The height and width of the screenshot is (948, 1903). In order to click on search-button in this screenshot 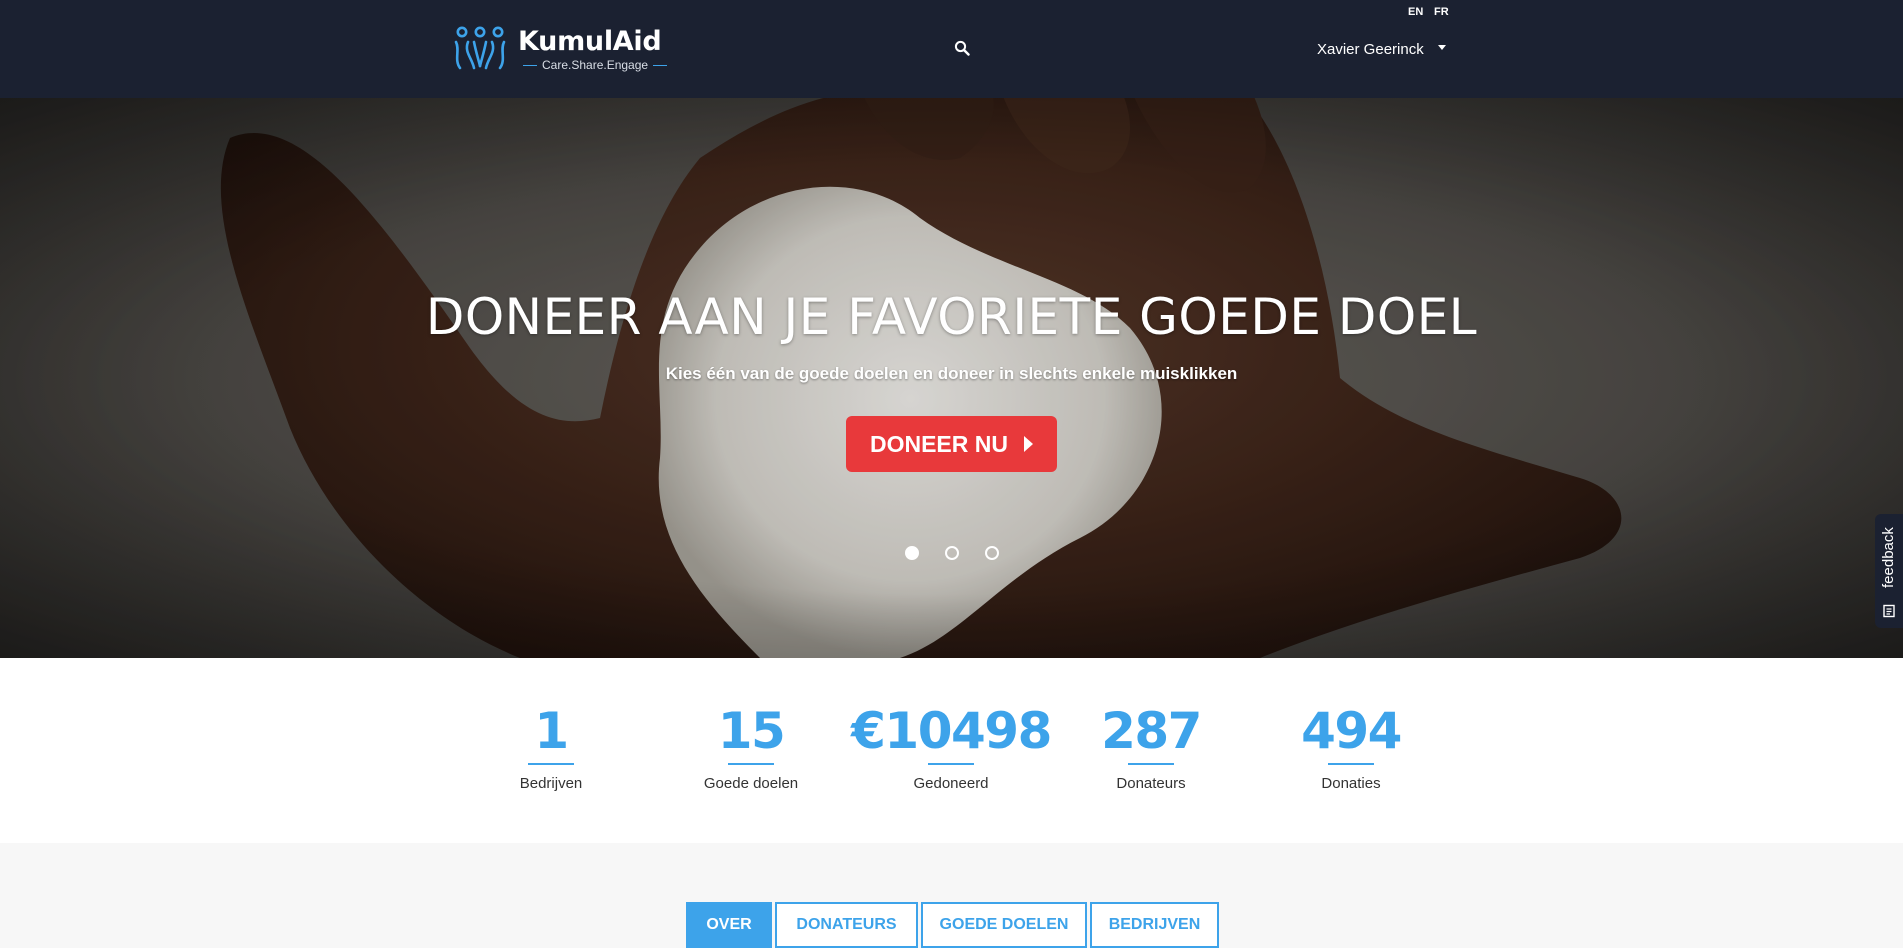, I will do `click(964, 50)`.